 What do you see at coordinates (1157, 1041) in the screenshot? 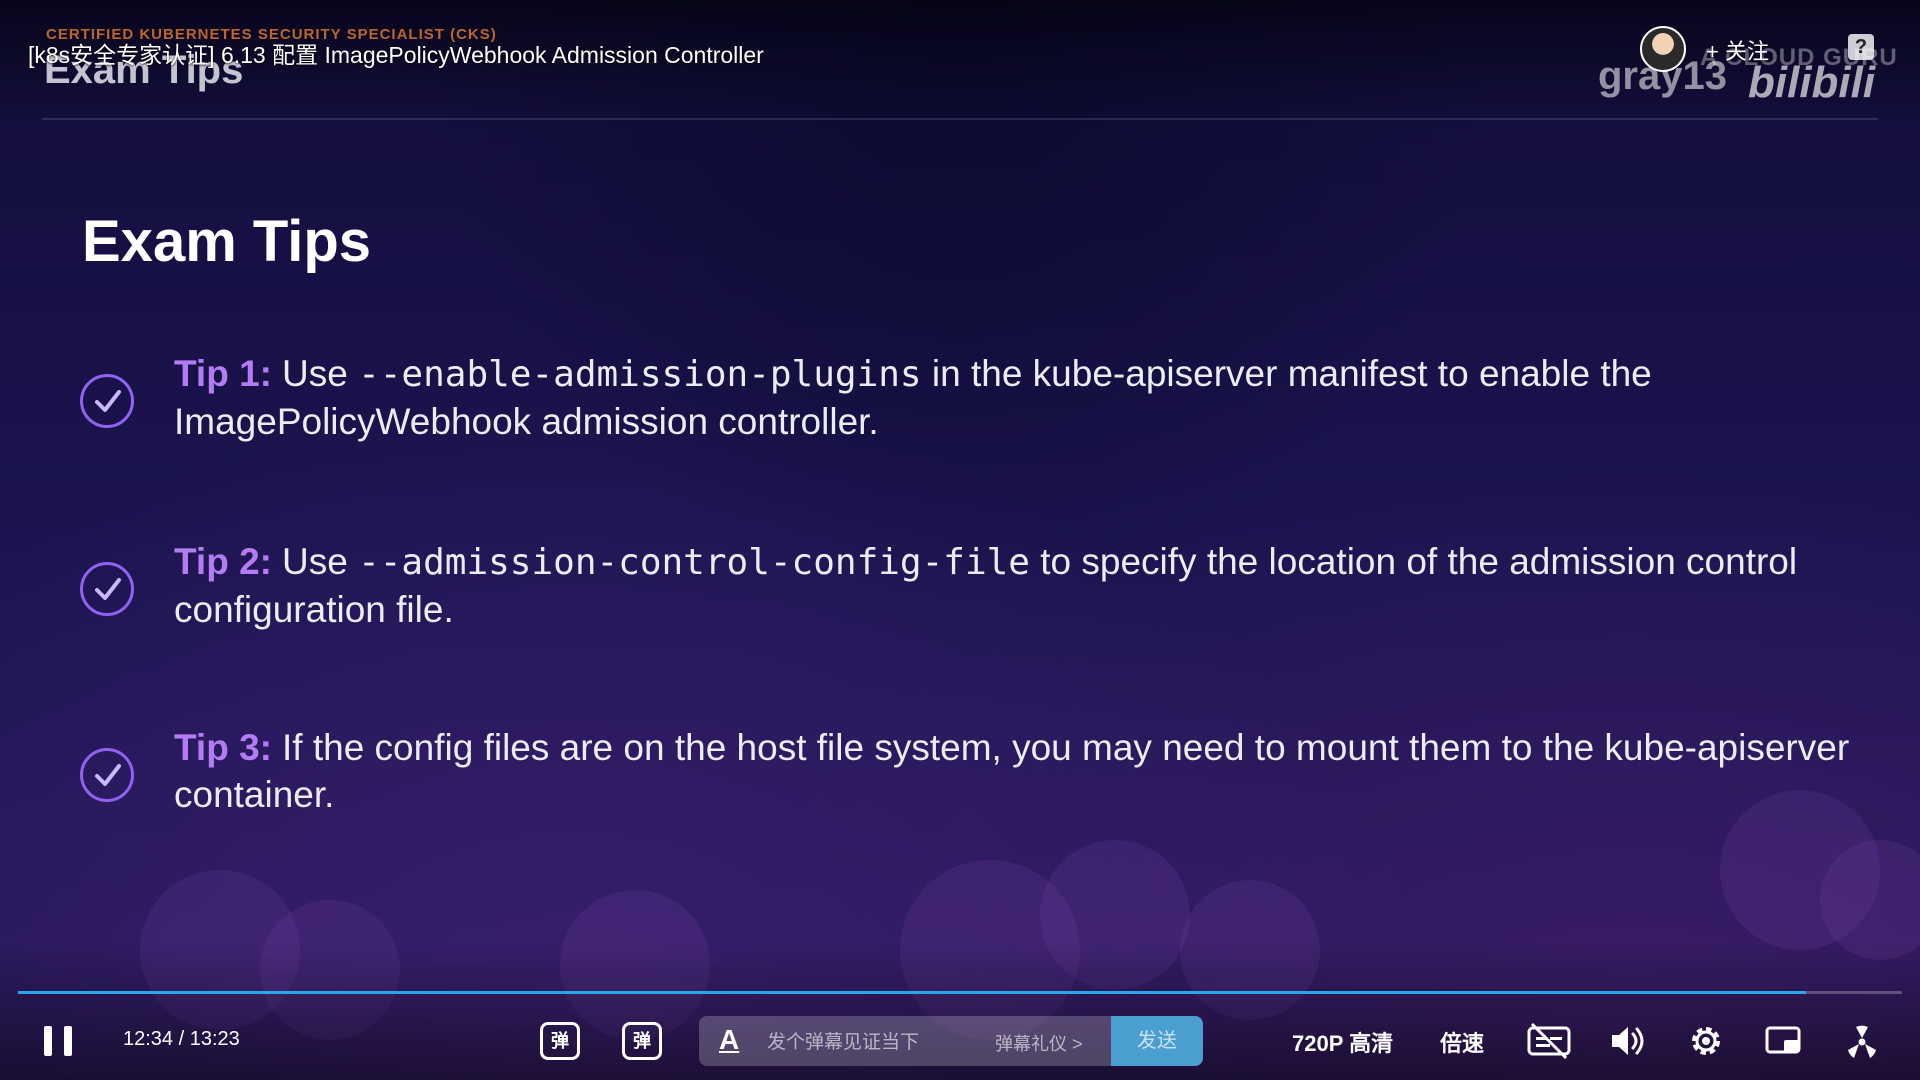
I see `send-button: 发送` at bounding box center [1157, 1041].